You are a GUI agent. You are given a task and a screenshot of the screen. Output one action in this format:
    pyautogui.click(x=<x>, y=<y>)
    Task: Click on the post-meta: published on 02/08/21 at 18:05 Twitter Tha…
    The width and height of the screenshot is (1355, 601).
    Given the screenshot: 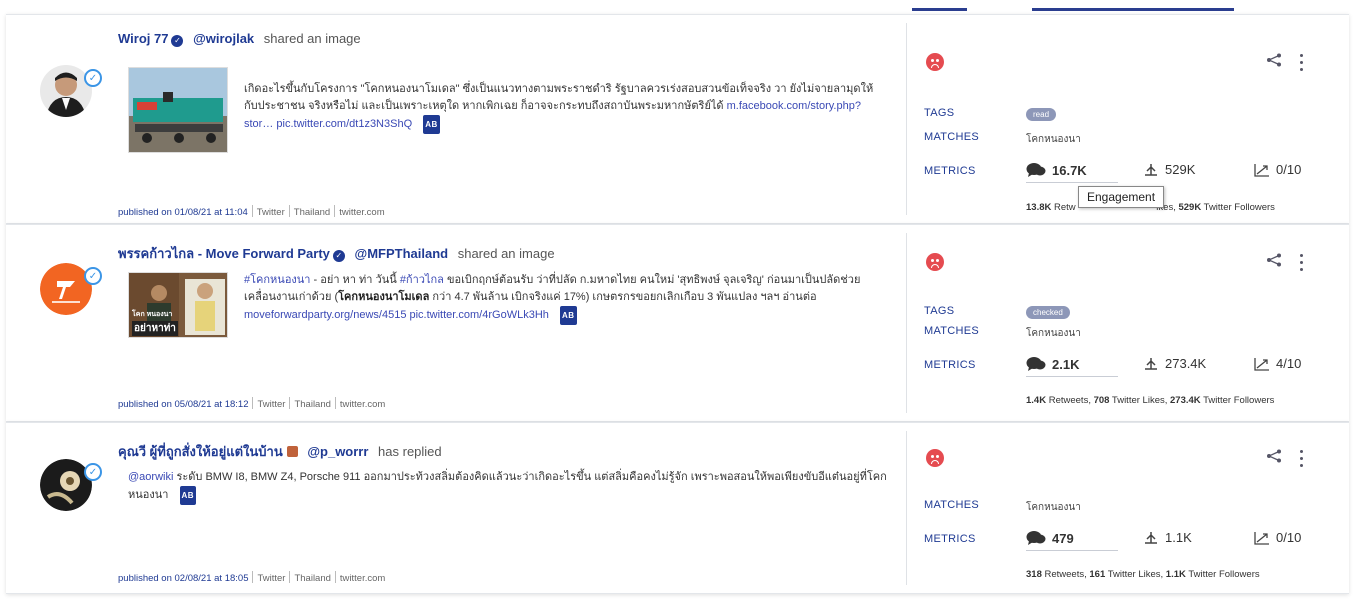 What is the action you would take?
    pyautogui.click(x=251, y=577)
    